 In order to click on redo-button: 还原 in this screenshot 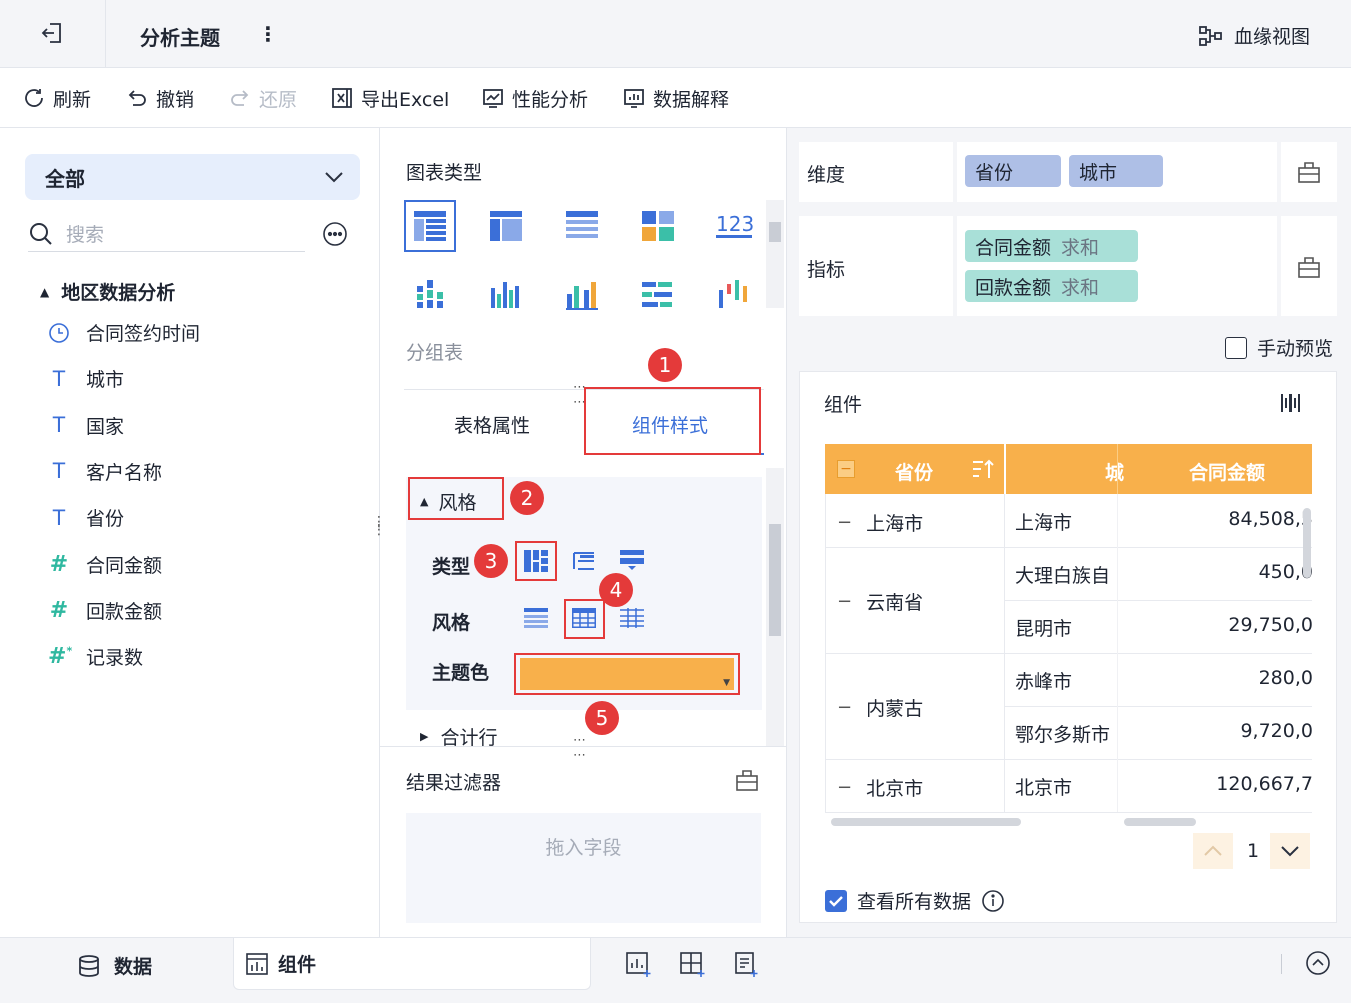, I will do `click(262, 98)`.